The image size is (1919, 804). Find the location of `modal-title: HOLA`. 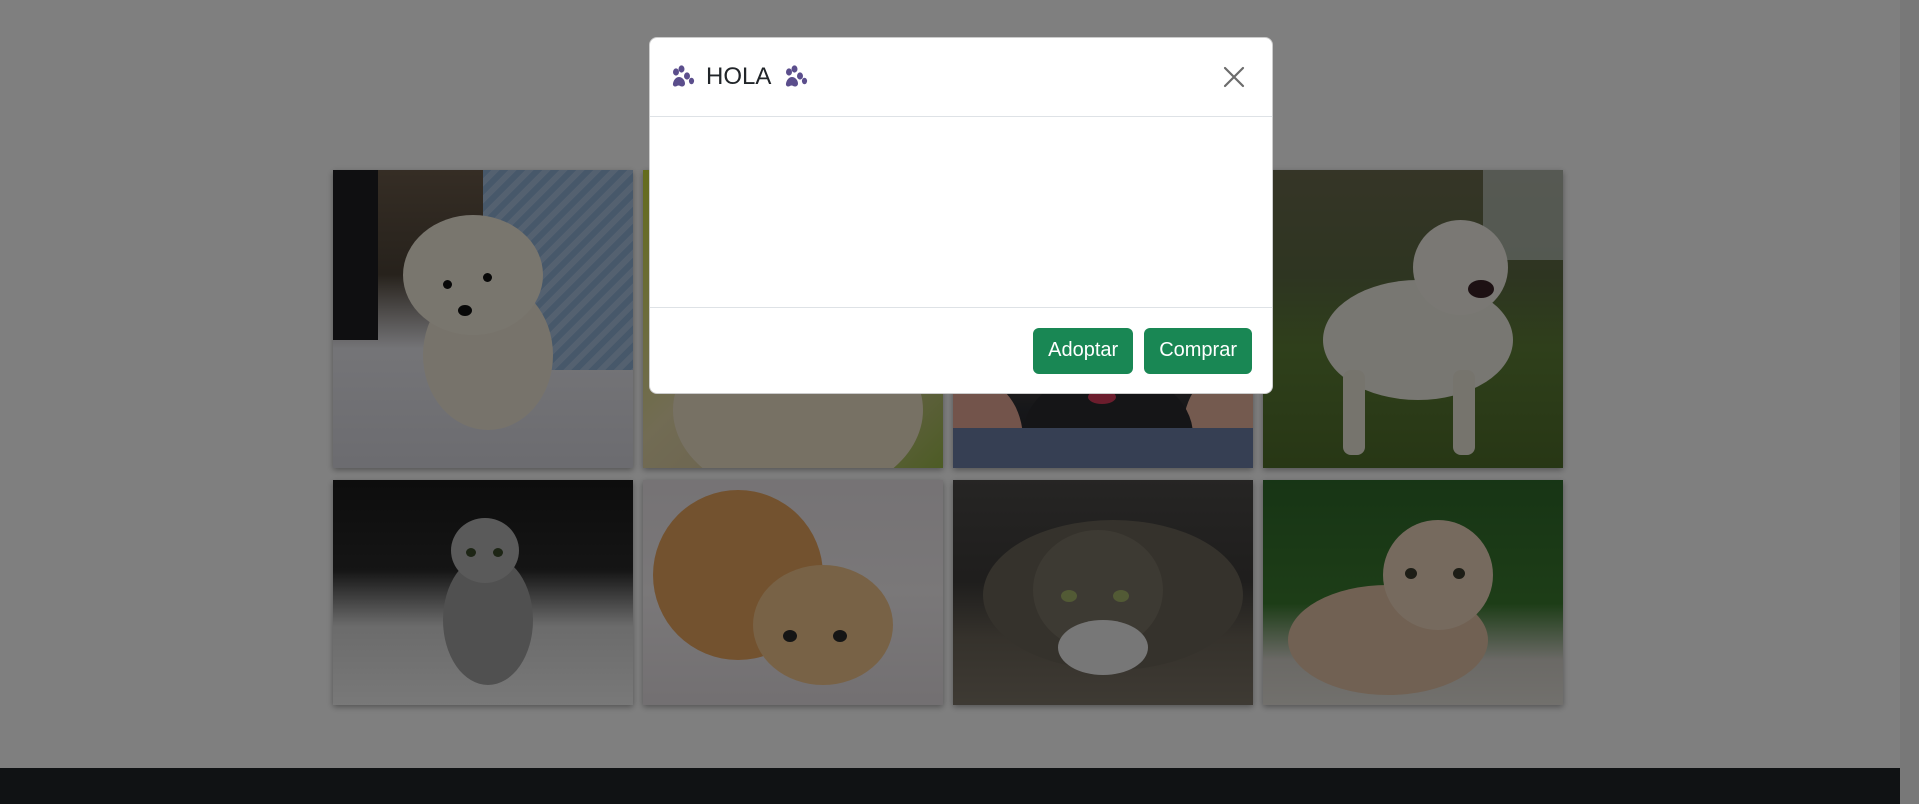

modal-title: HOLA is located at coordinates (739, 77).